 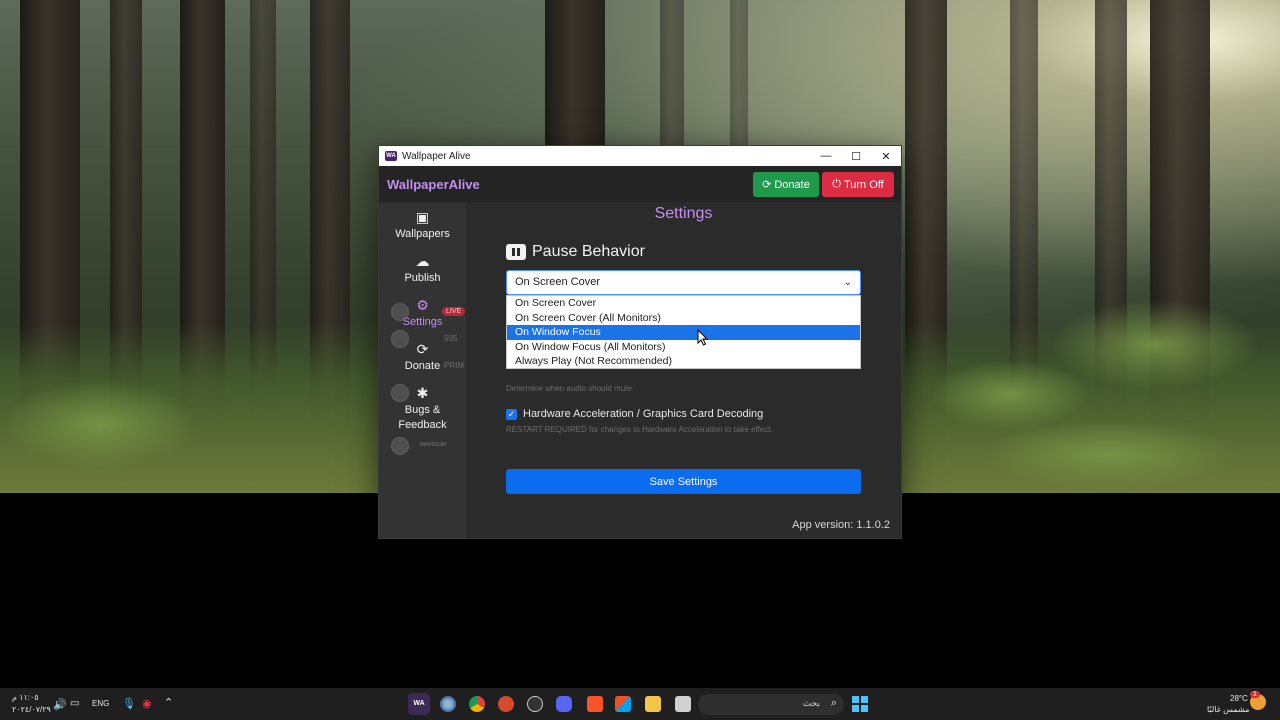 I want to click on start-button, so click(x=860, y=704).